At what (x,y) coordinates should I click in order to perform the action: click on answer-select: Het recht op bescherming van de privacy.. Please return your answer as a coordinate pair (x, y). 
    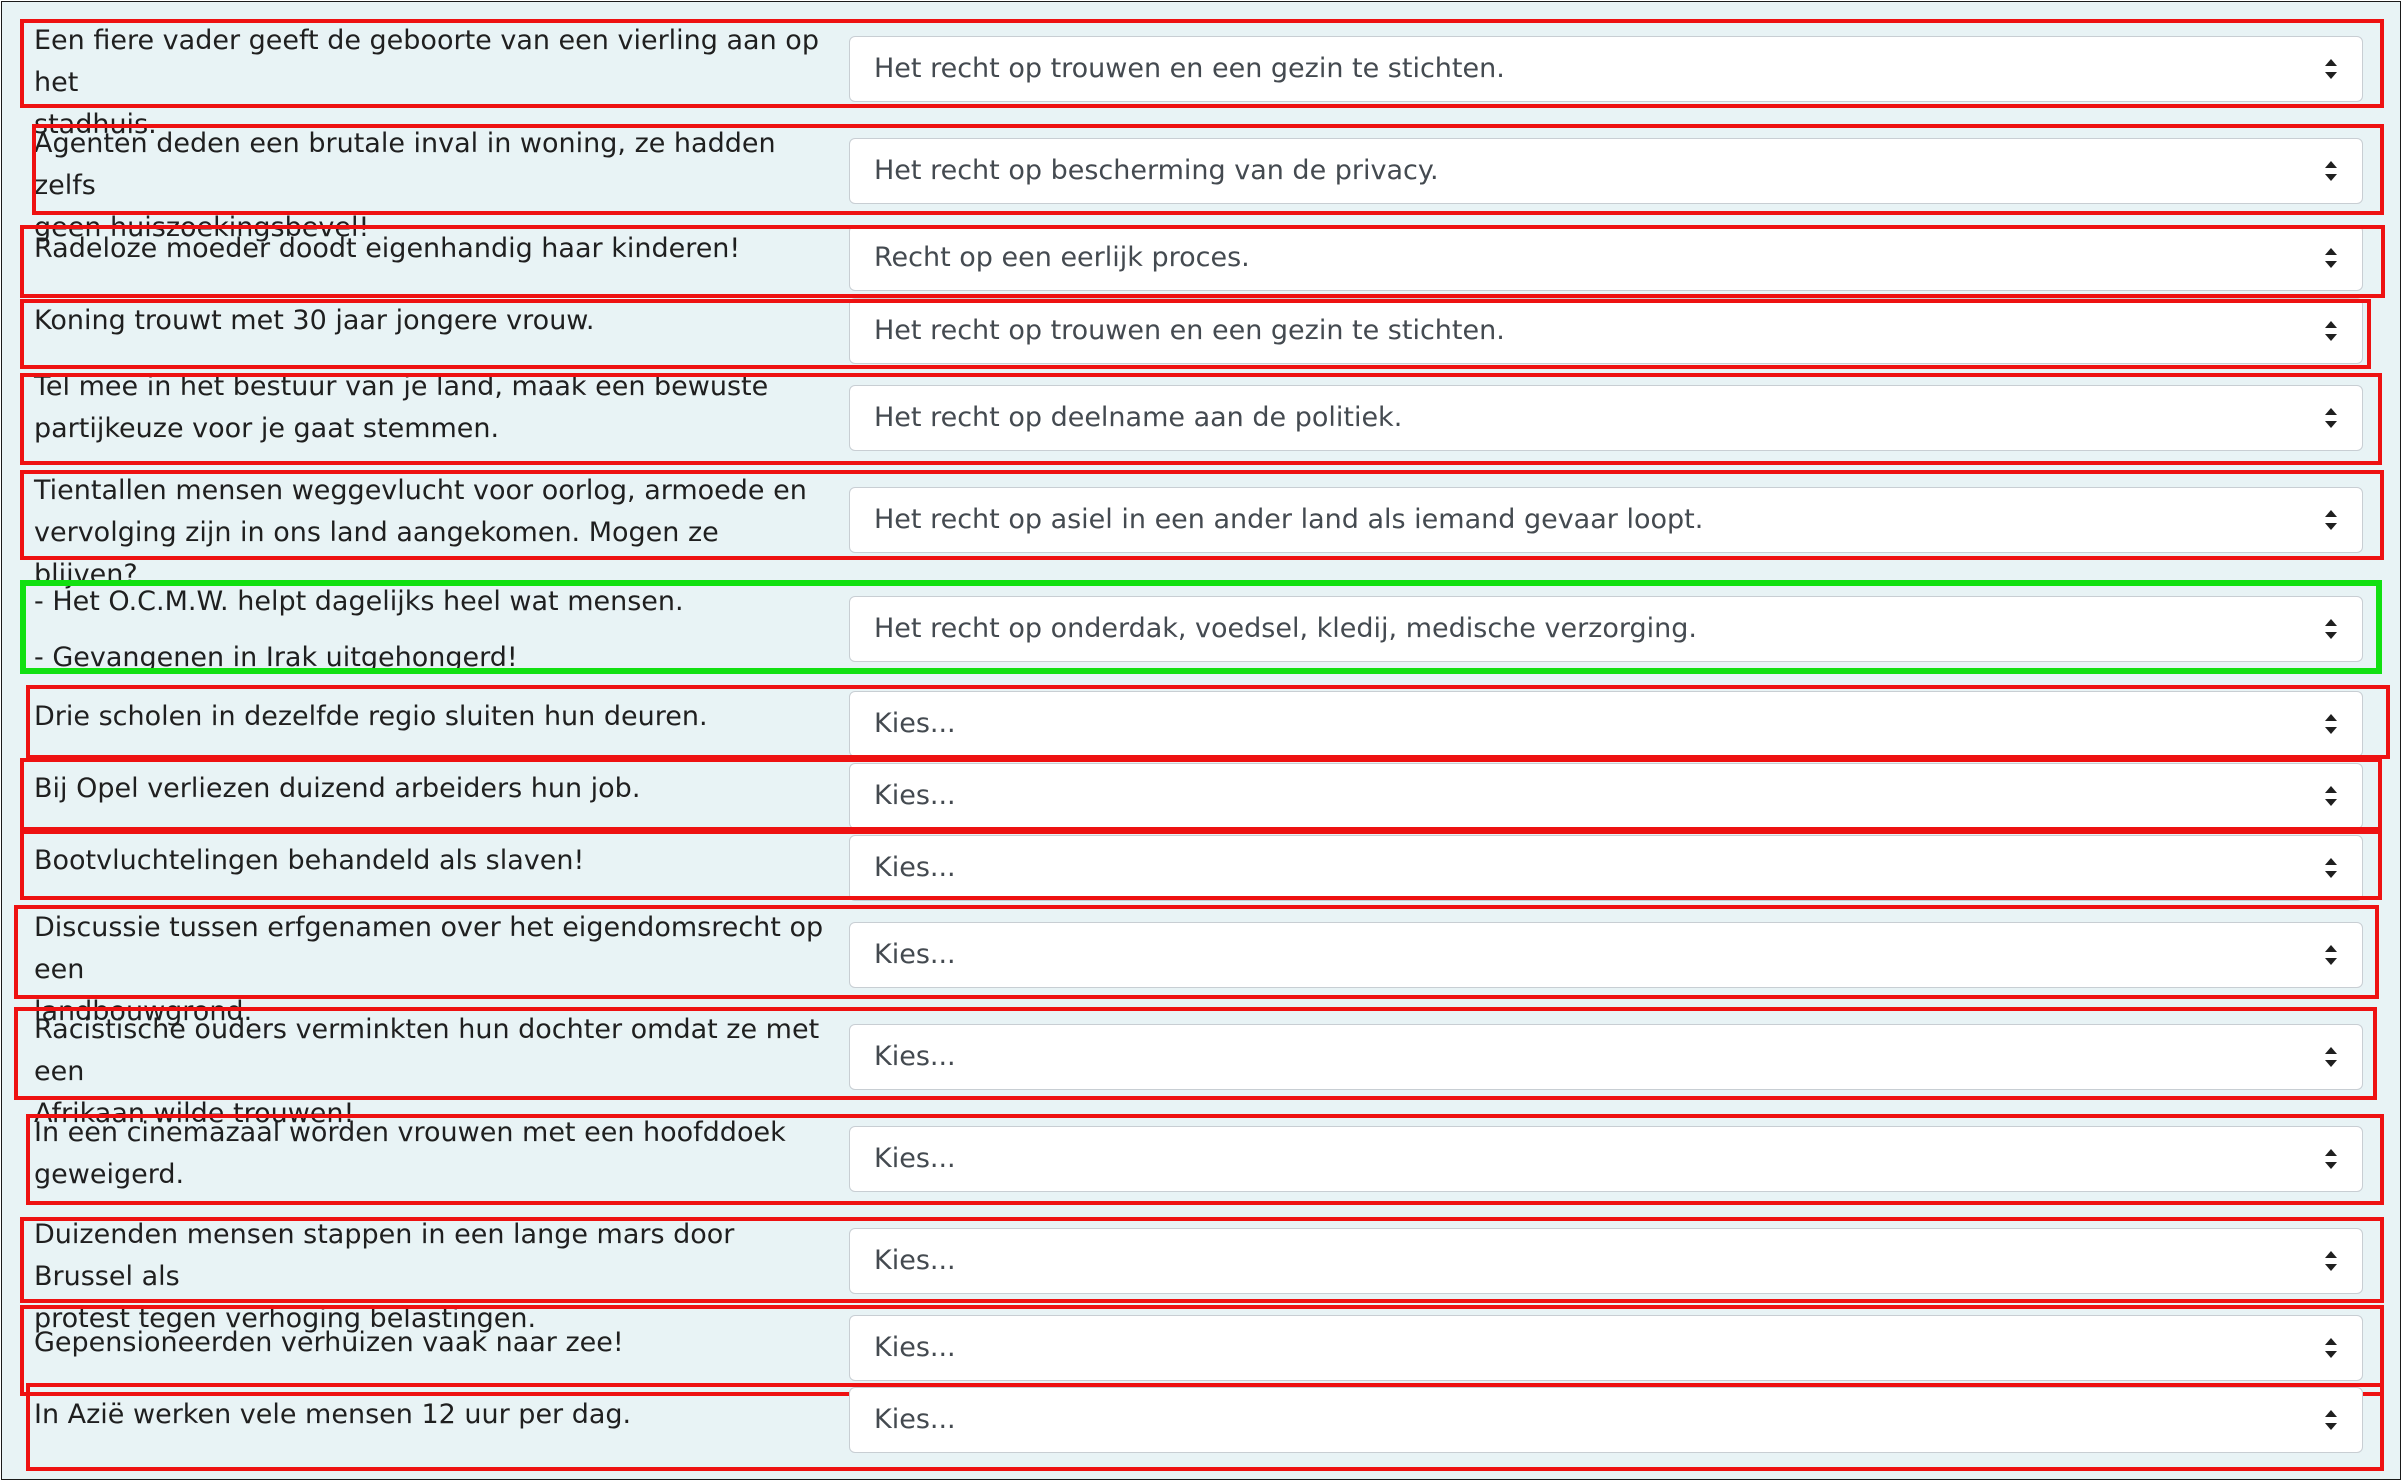
    Looking at the image, I should click on (1606, 171).